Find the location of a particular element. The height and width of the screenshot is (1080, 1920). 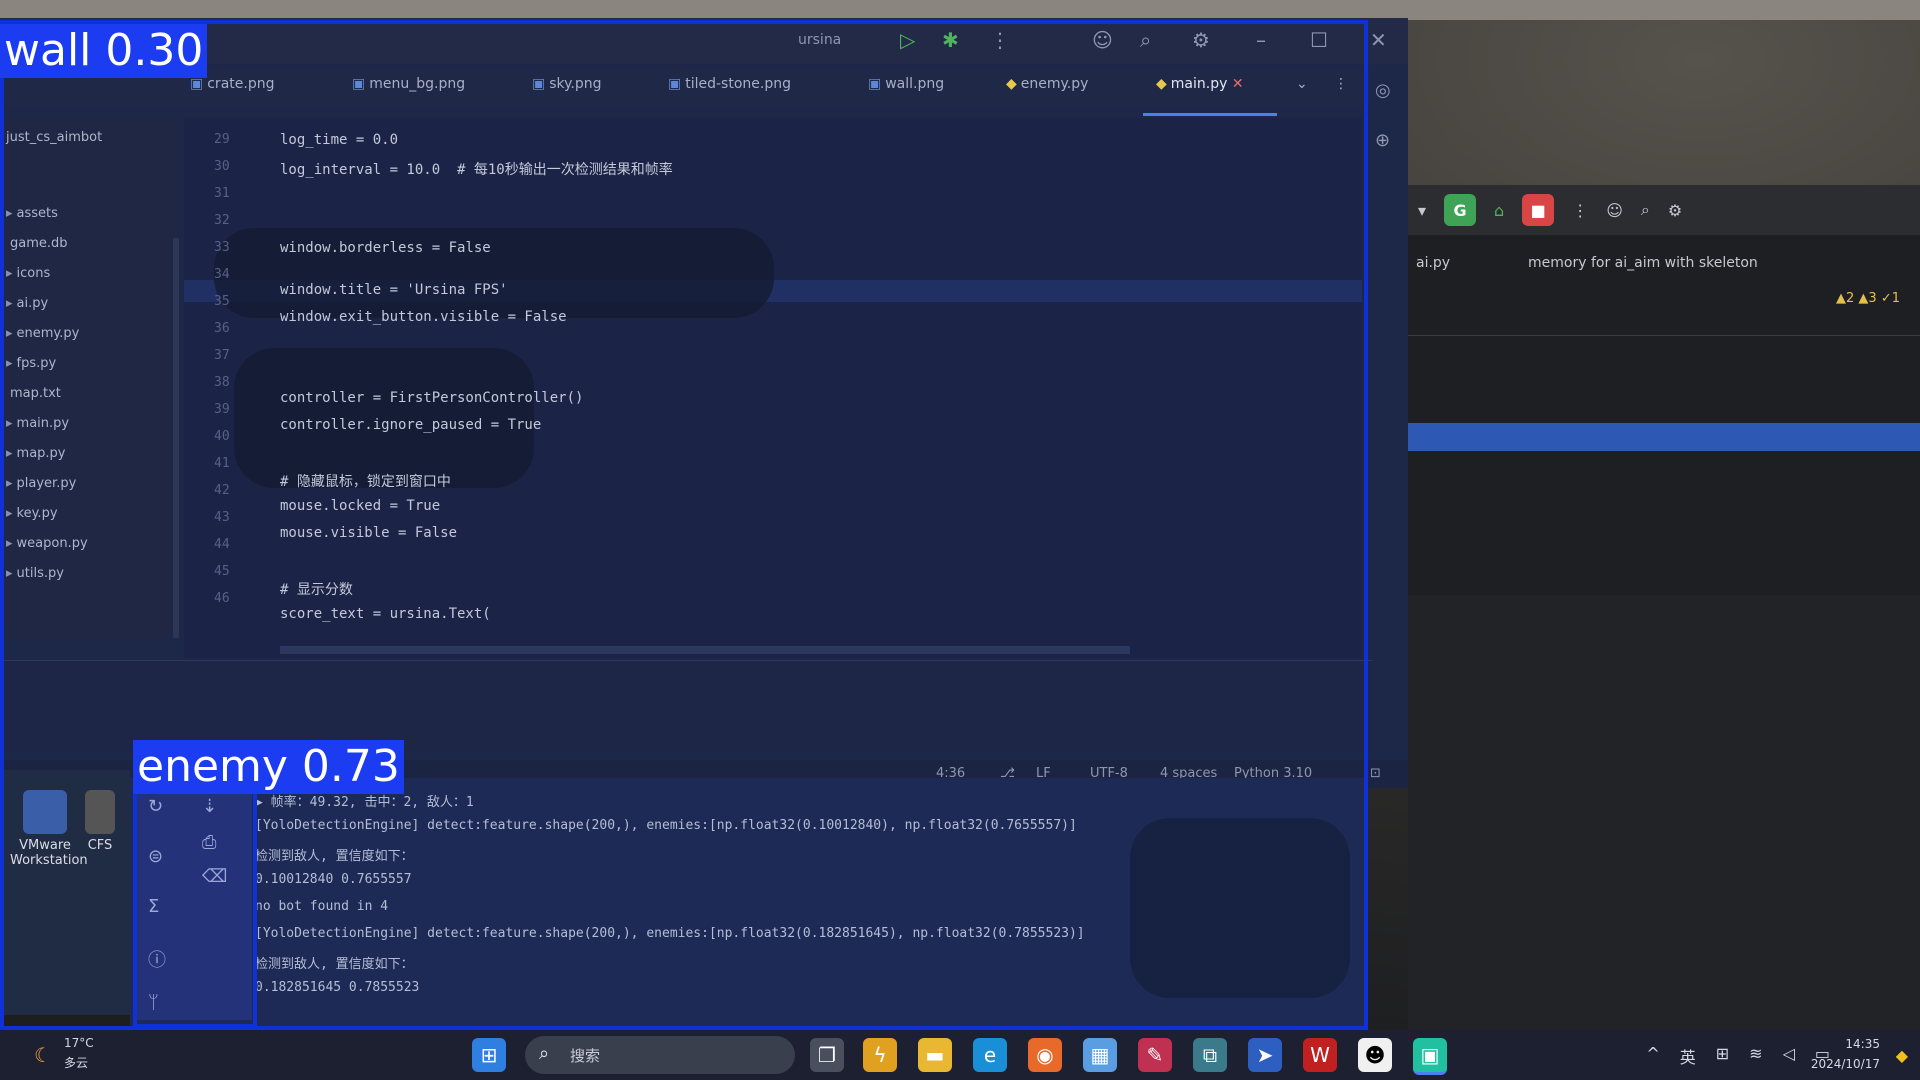

clock: 14:35 2024/10/17 is located at coordinates (1845, 1054).